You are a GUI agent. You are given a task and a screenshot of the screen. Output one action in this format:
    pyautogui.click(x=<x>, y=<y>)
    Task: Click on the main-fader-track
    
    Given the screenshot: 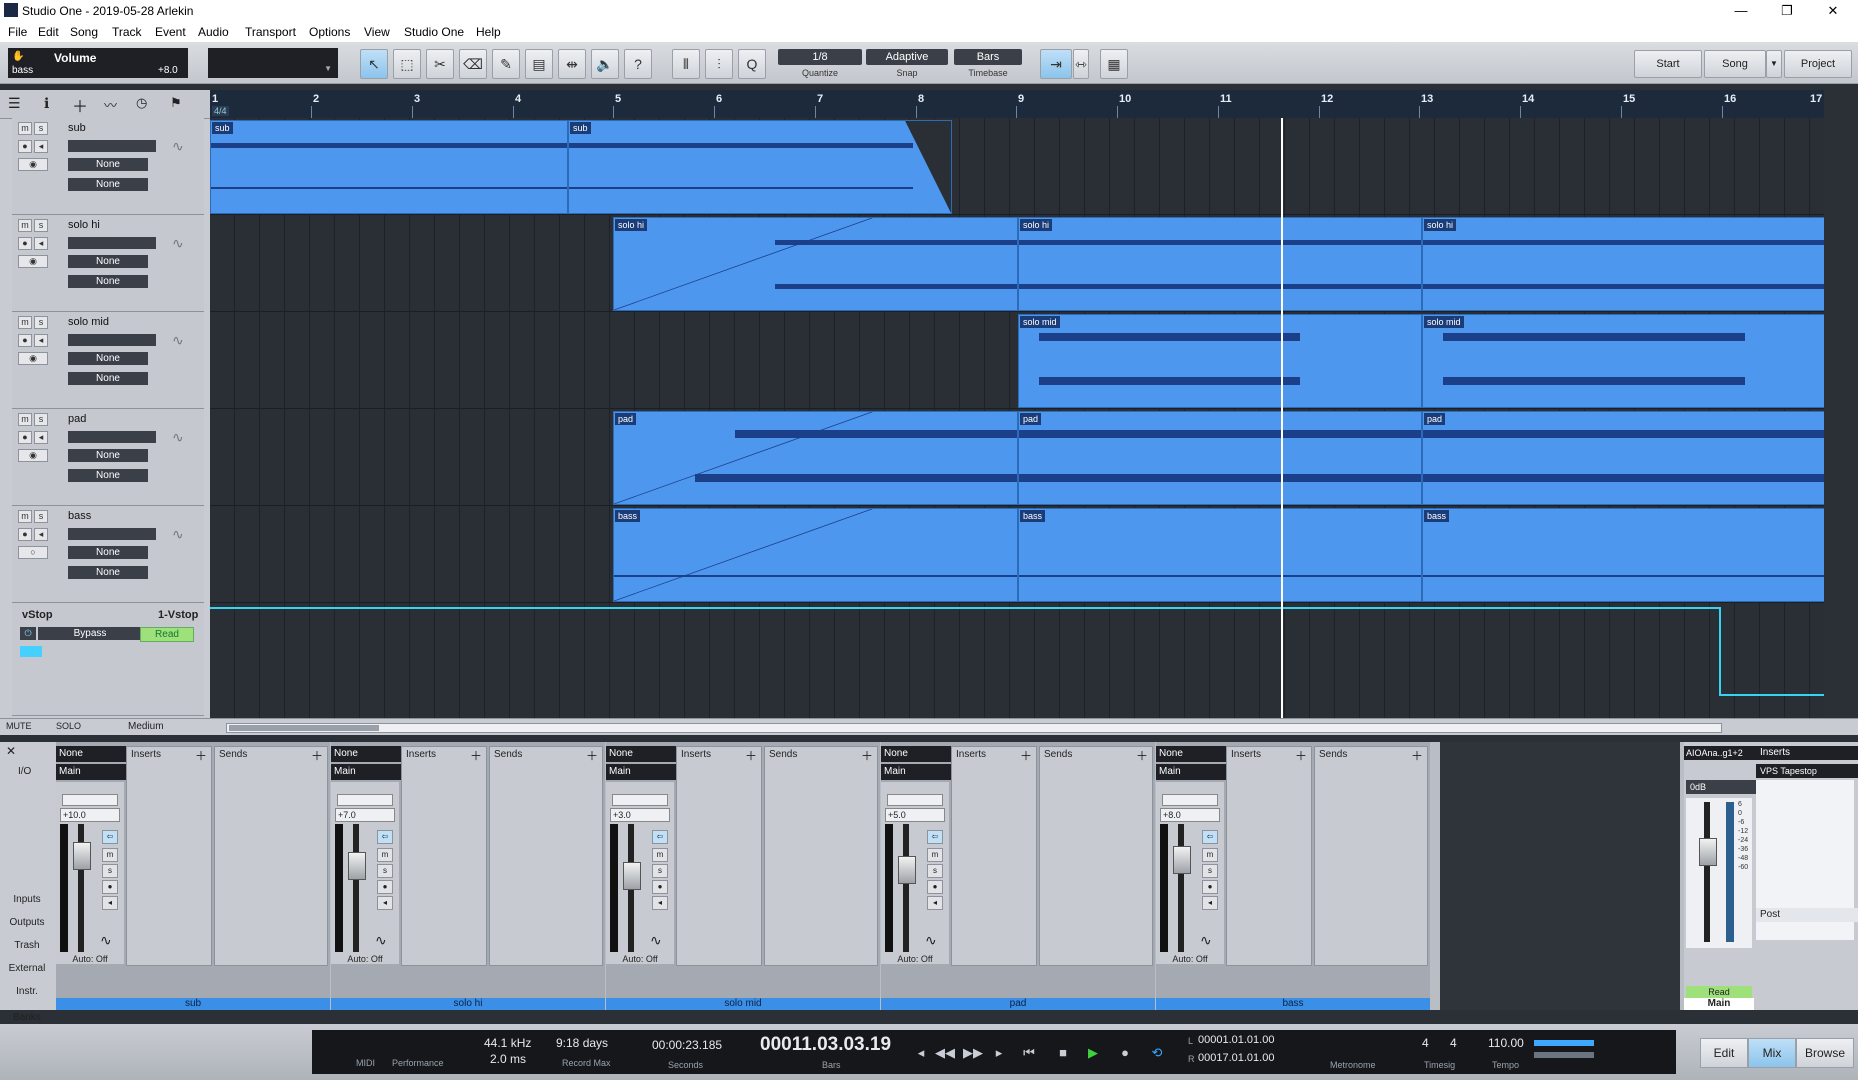 What is the action you would take?
    pyautogui.click(x=1707, y=872)
    